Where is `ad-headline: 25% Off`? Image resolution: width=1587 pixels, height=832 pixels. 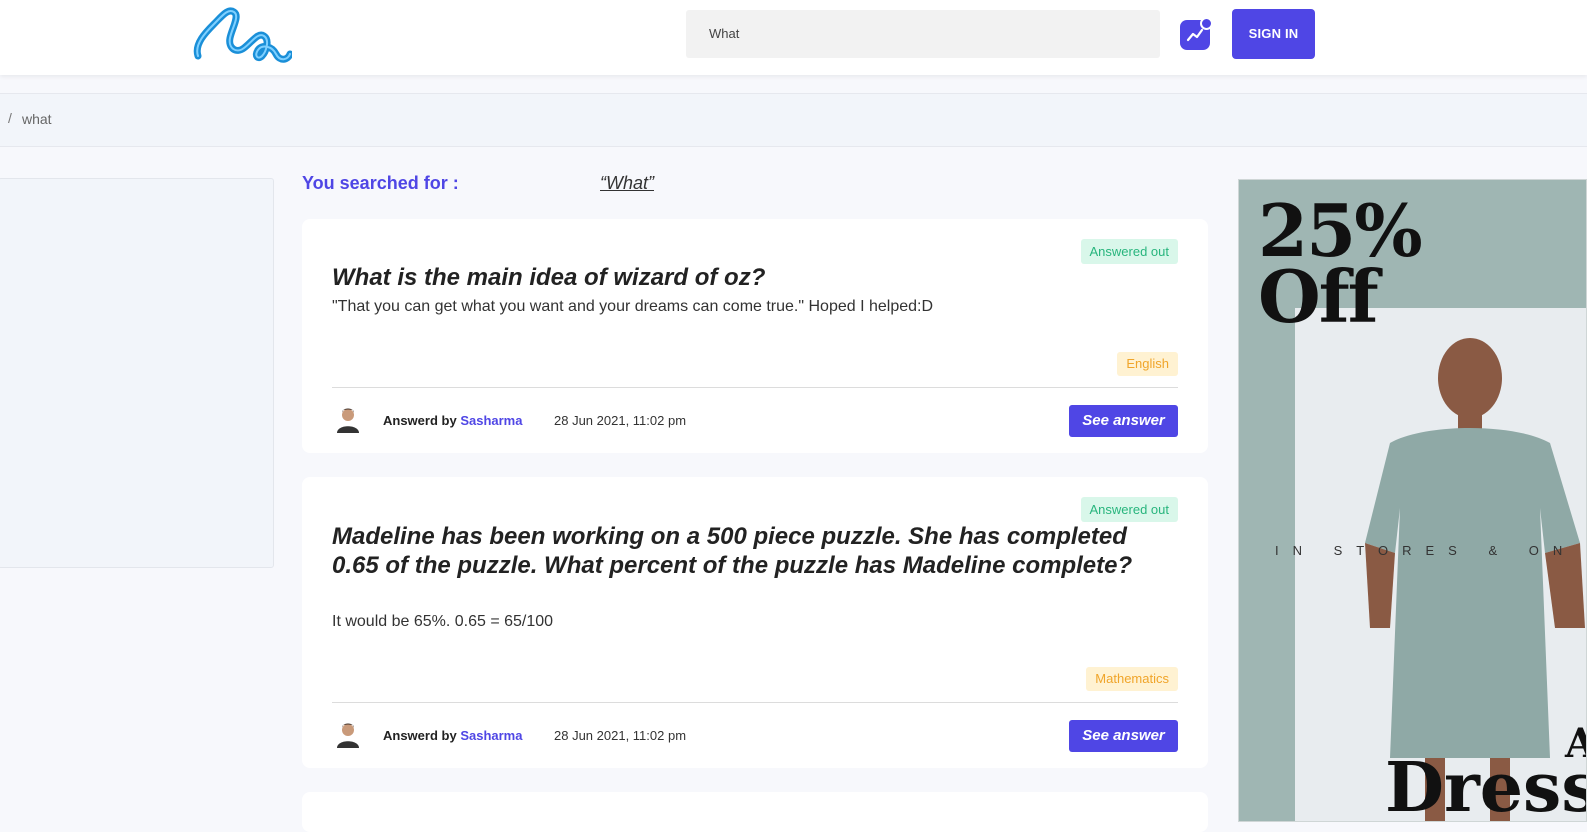
ad-headline: 25% Off is located at coordinates (1340, 263).